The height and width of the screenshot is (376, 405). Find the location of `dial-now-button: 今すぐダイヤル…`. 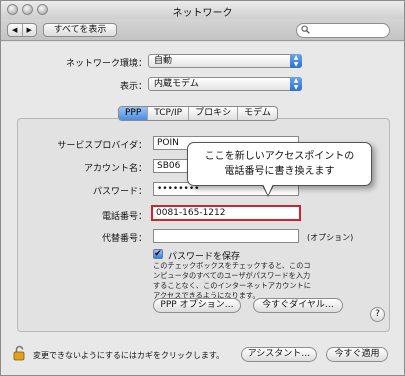

dial-now-button: 今すぐダイヤル… is located at coordinates (298, 305).